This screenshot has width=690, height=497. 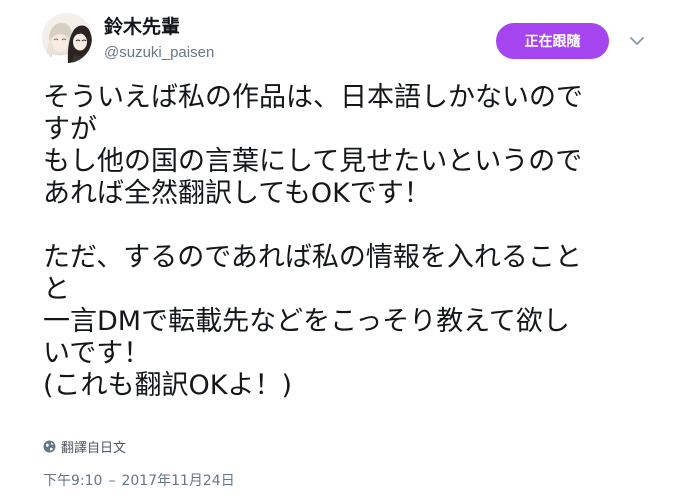 I want to click on tweet-line: と, so click(x=56, y=289).